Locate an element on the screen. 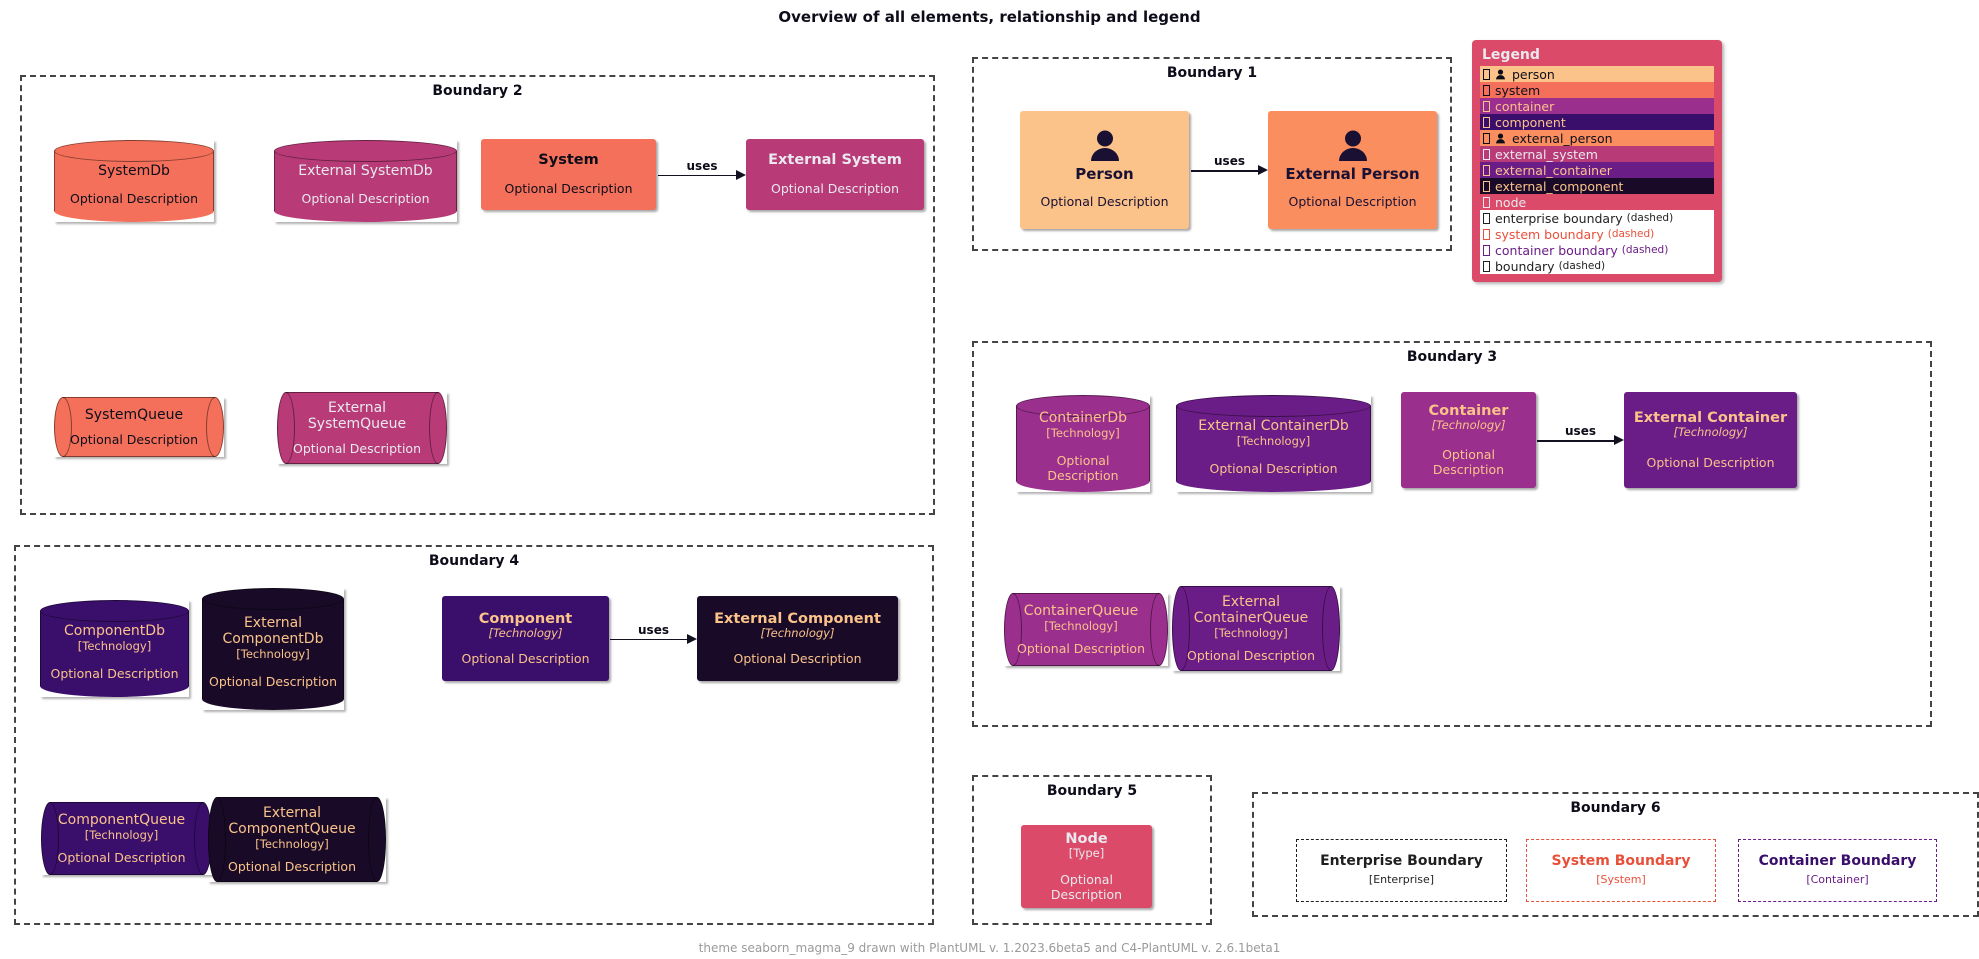  element-node: Node [Type] Optional Description is located at coordinates (1086, 866).